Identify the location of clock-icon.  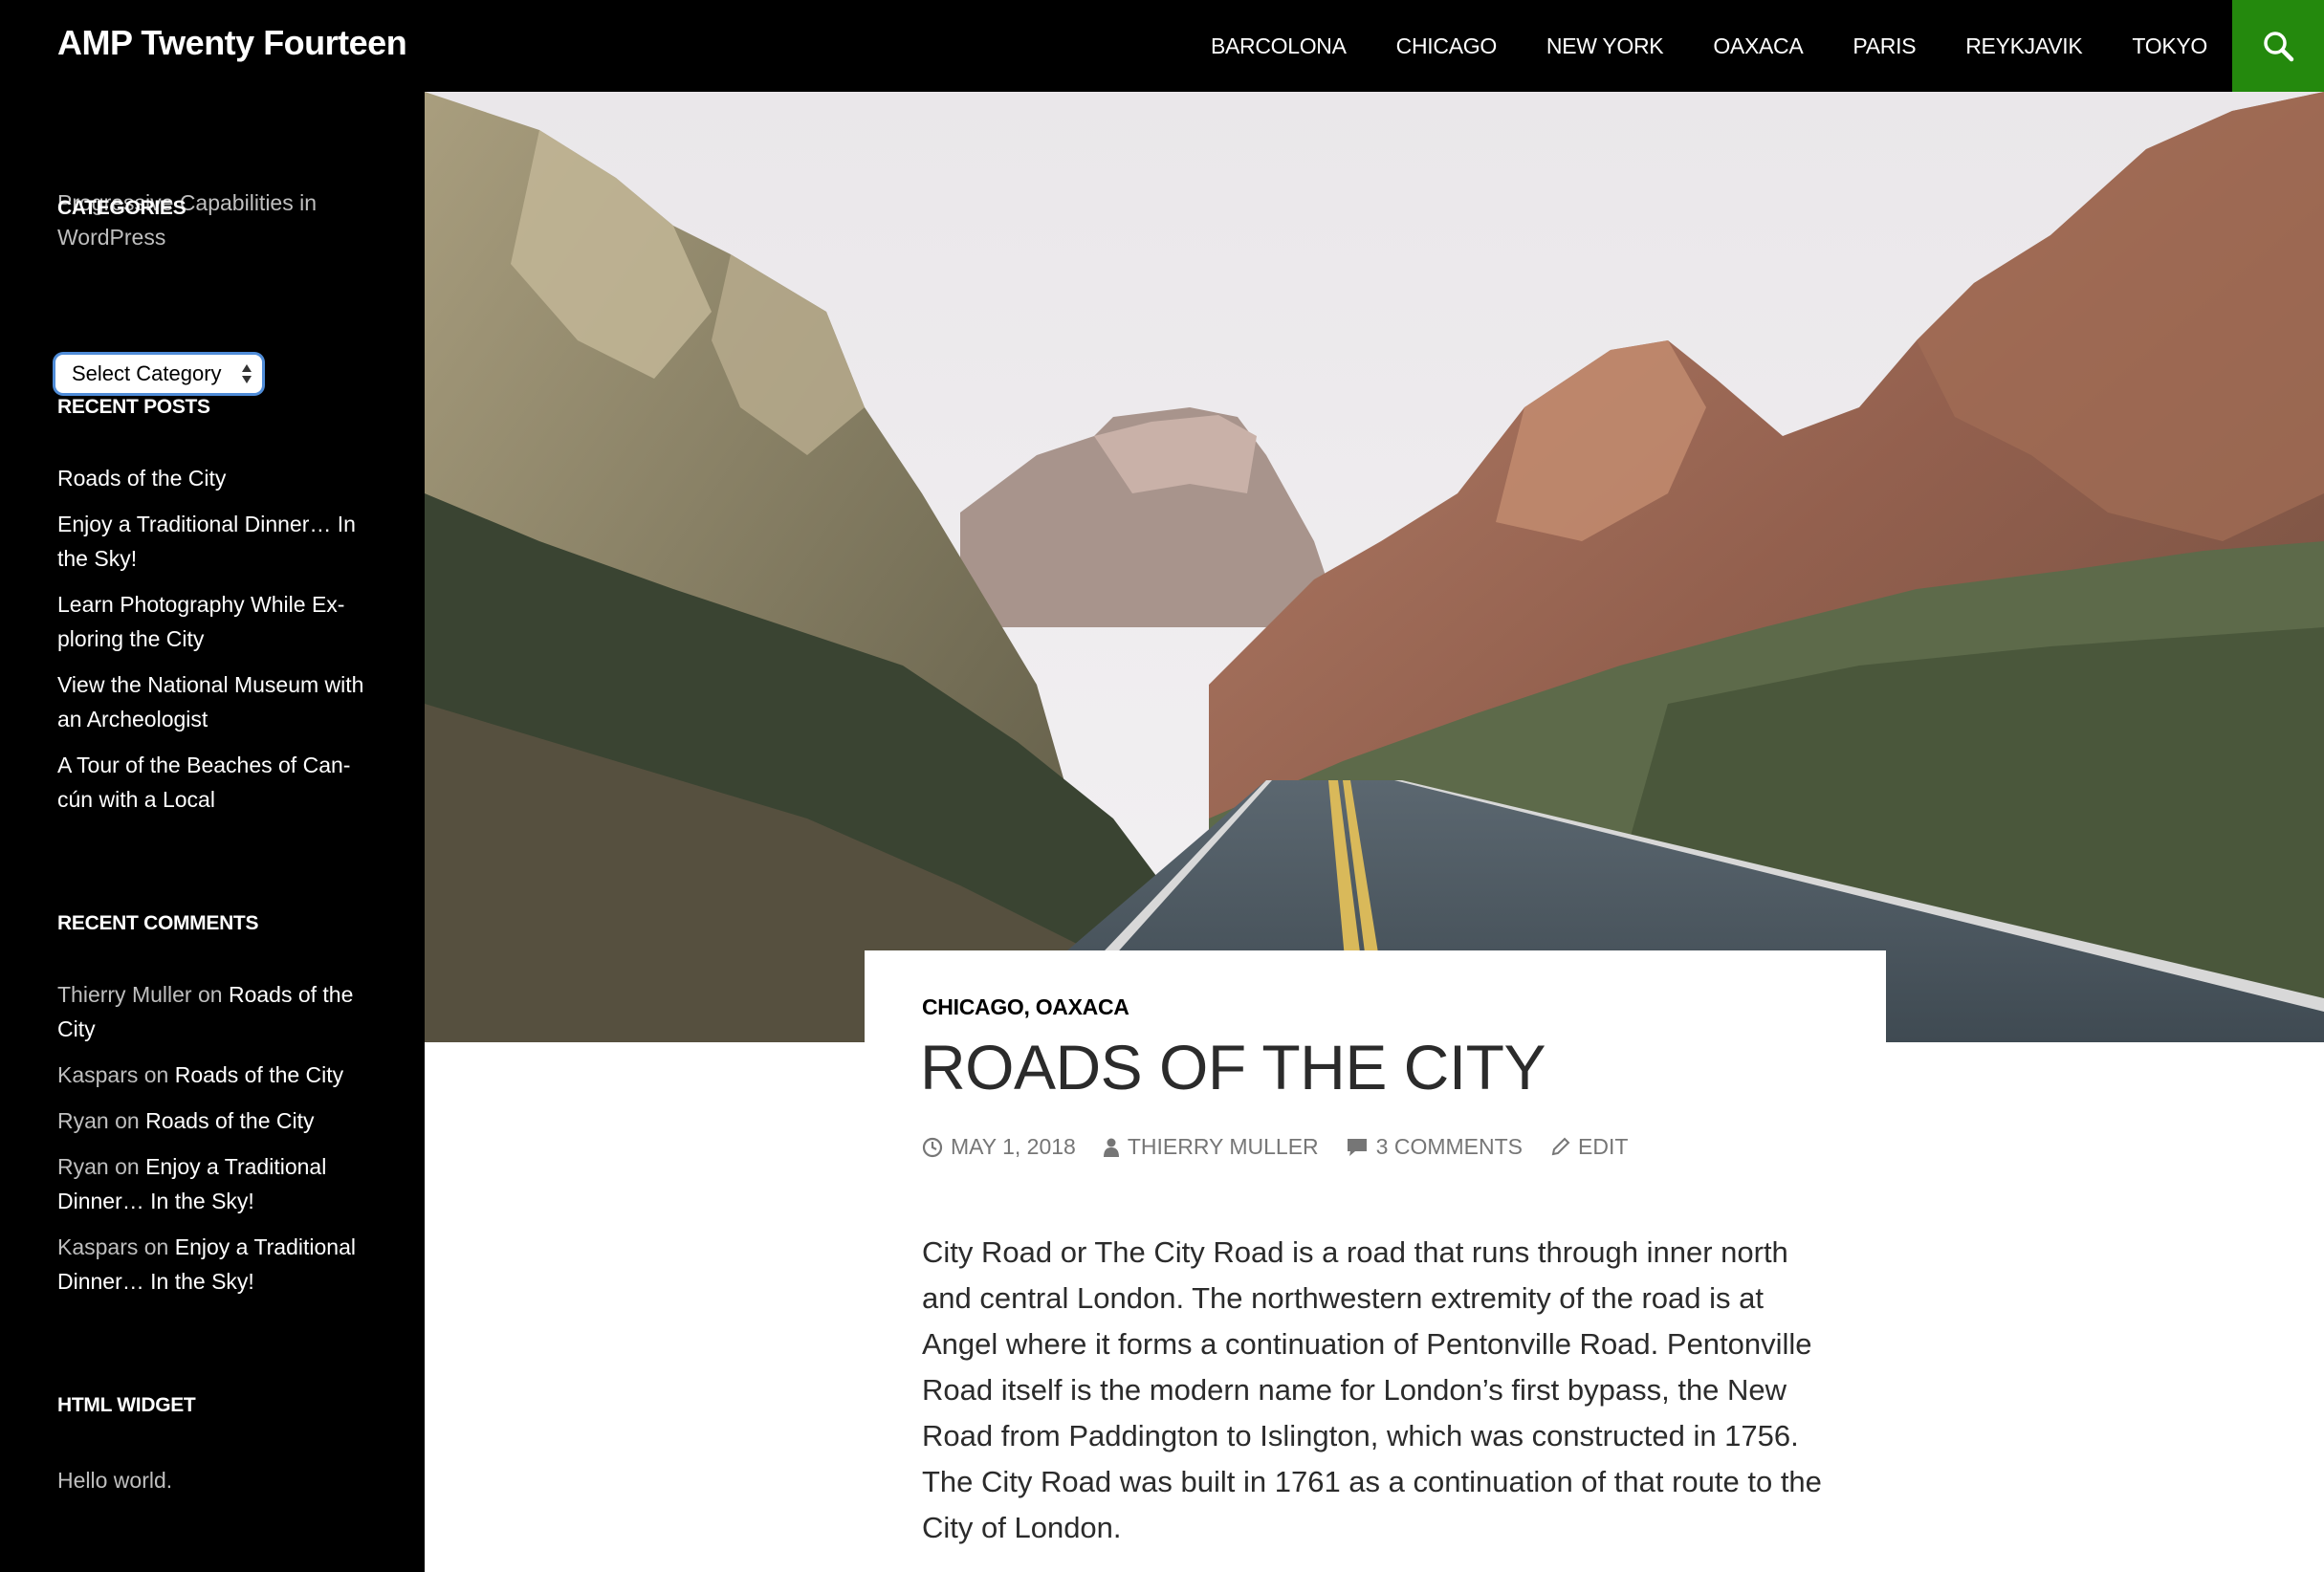
(933, 1147).